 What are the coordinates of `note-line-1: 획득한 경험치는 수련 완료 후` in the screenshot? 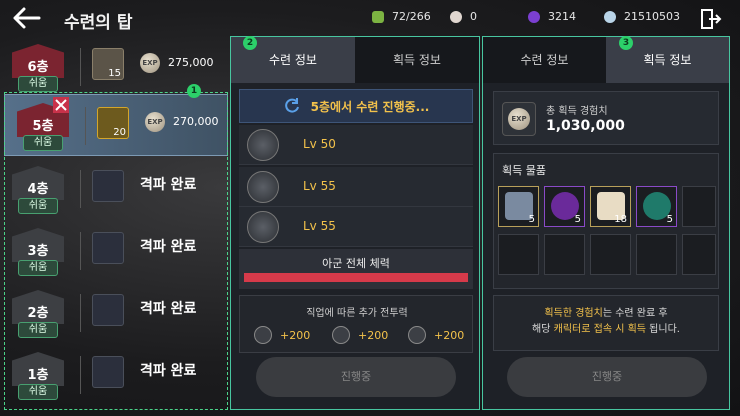 It's located at (606, 314).